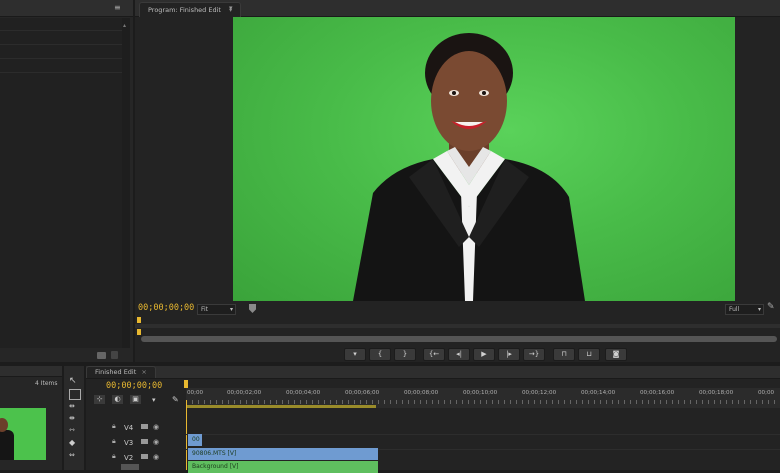  I want to click on razor-tool-icon: ◆, so click(74, 442).